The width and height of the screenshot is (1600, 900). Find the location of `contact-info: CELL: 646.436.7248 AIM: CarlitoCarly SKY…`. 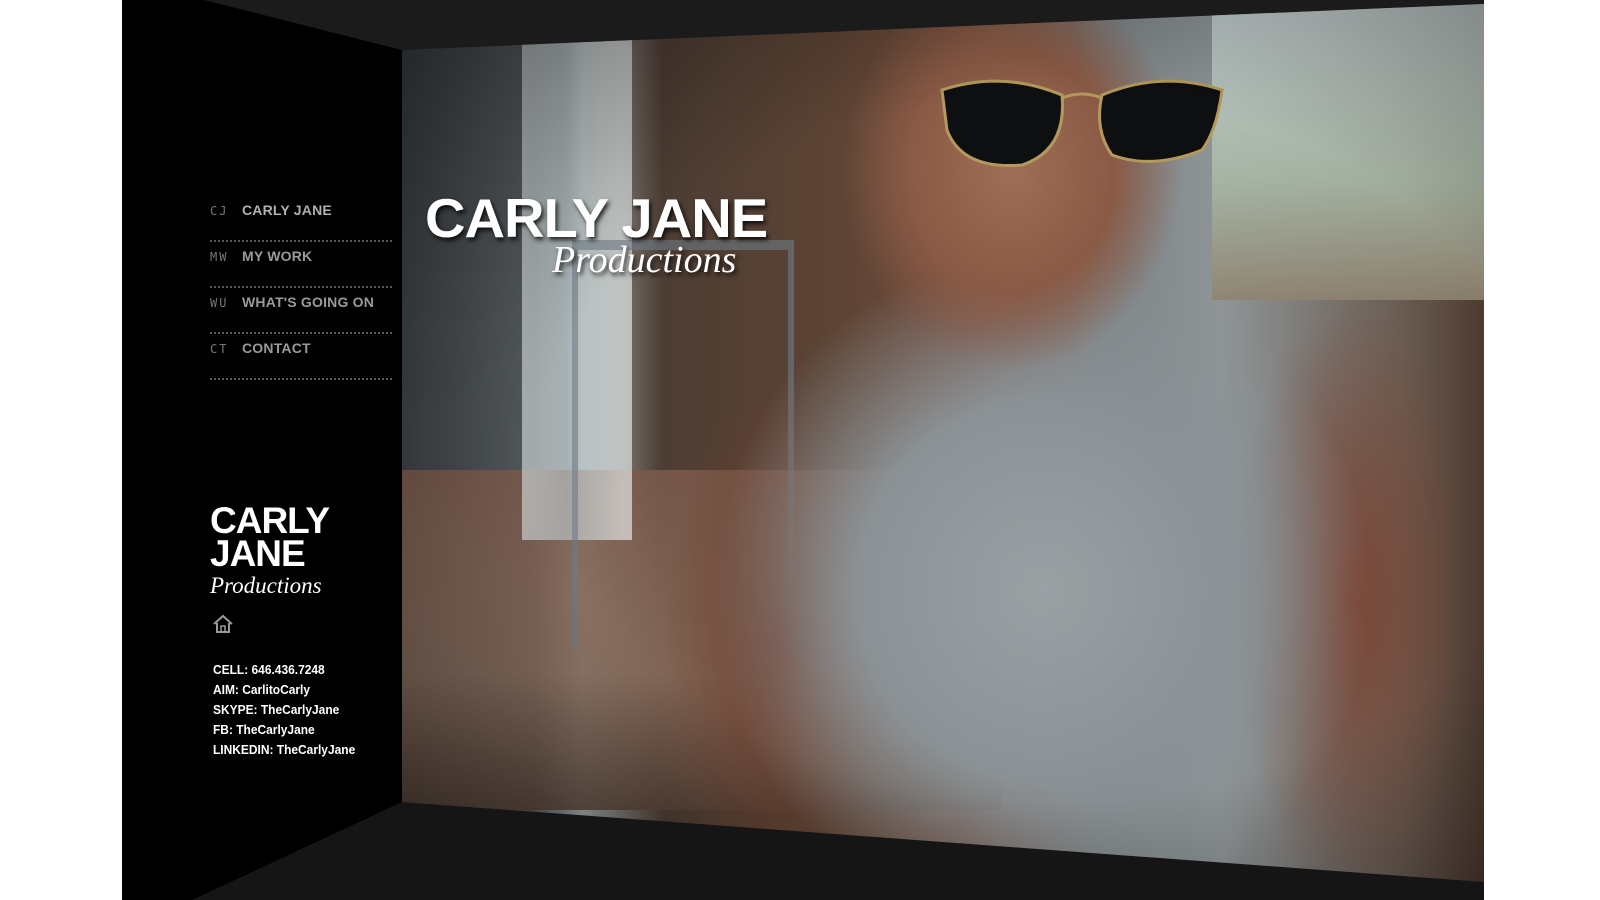

contact-info: CELL: 646.436.7248 AIM: CarlitoCarly SKY… is located at coordinates (296, 710).